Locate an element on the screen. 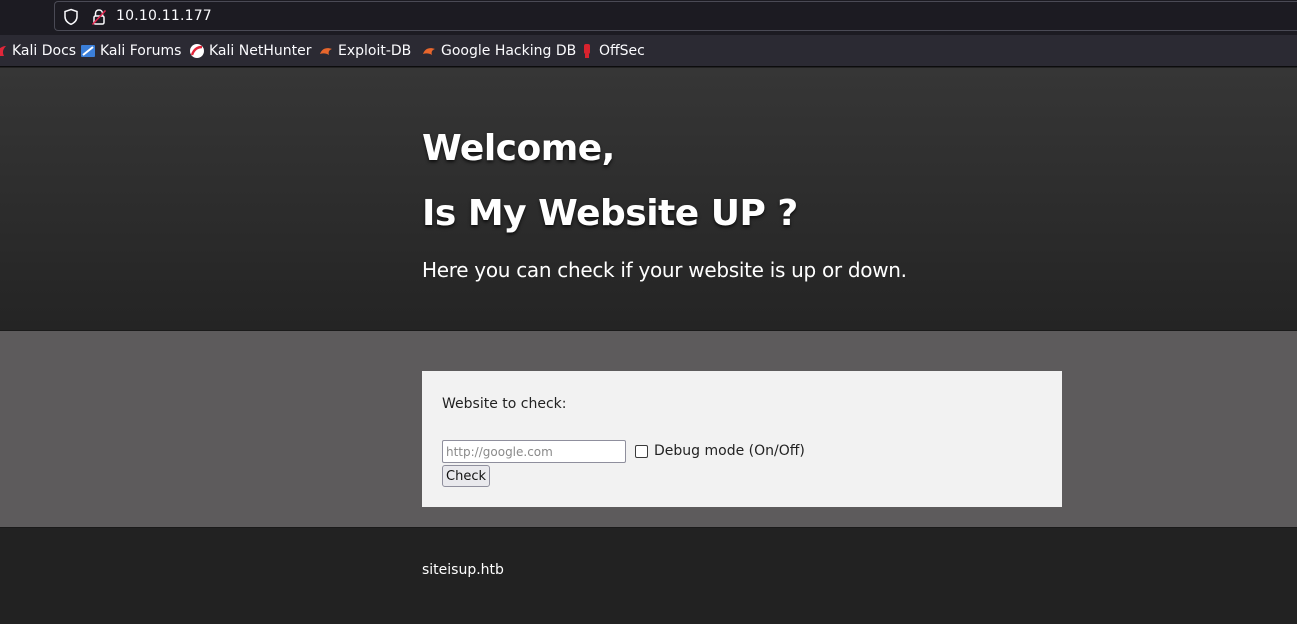 The width and height of the screenshot is (1297, 624). bookmark-exploit-db: Exploit-DB is located at coordinates (364, 51).